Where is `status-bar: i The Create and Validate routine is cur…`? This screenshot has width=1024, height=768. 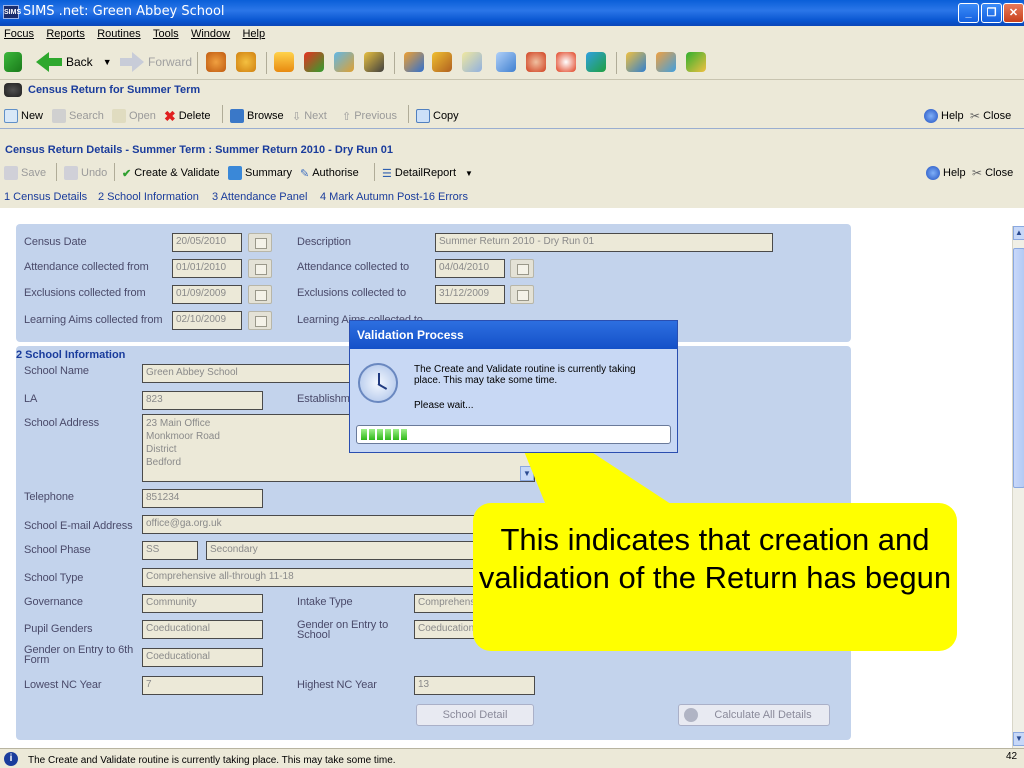 status-bar: i The Create and Validate routine is cur… is located at coordinates (512, 758).